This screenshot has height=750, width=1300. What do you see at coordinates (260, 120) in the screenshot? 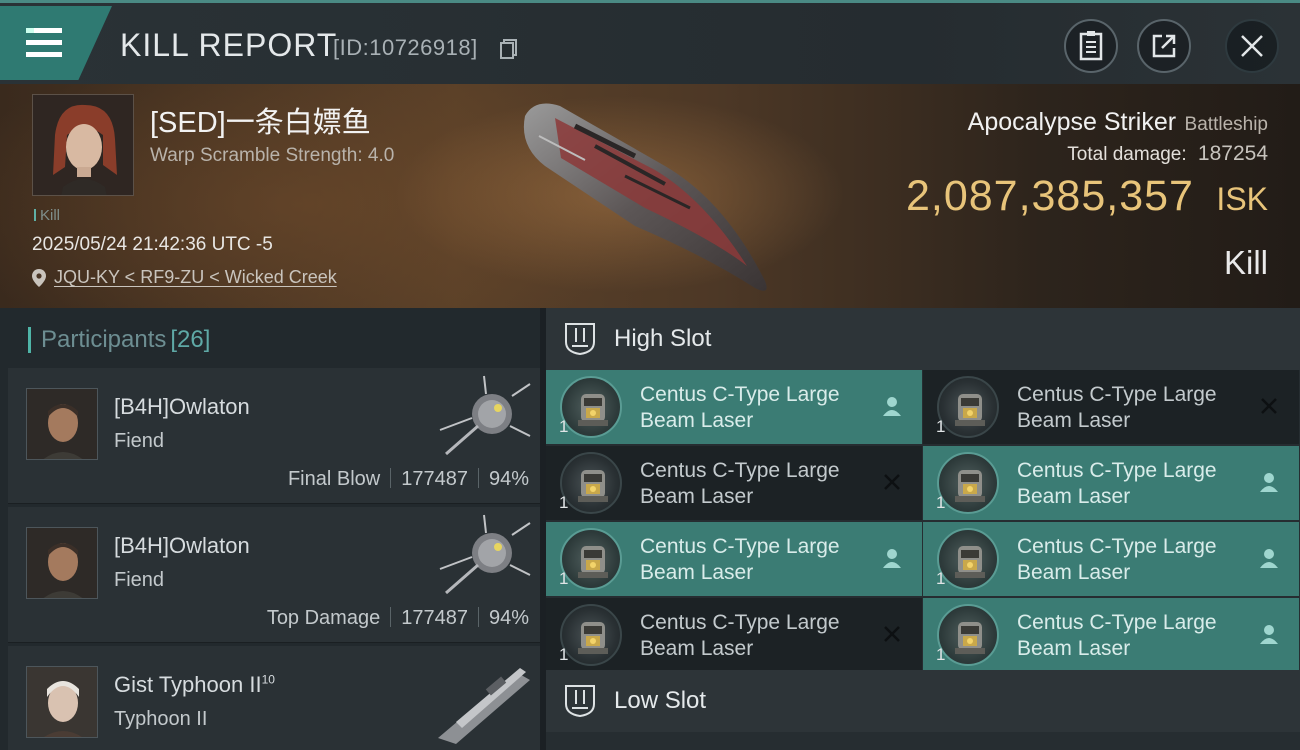
I see `victim-name: [SED]一条白嫖鱼` at bounding box center [260, 120].